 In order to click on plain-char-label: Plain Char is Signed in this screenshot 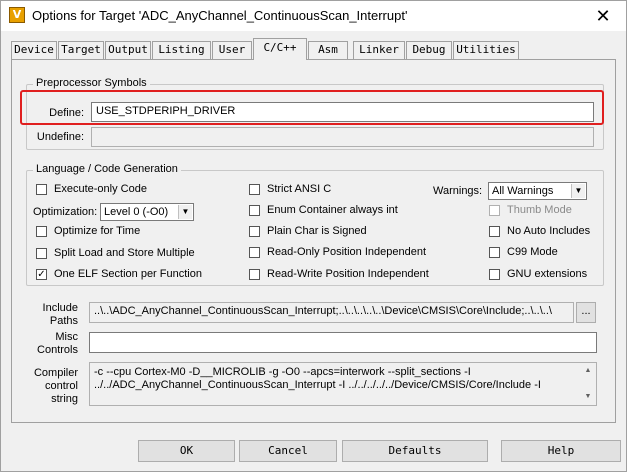, I will do `click(317, 231)`.